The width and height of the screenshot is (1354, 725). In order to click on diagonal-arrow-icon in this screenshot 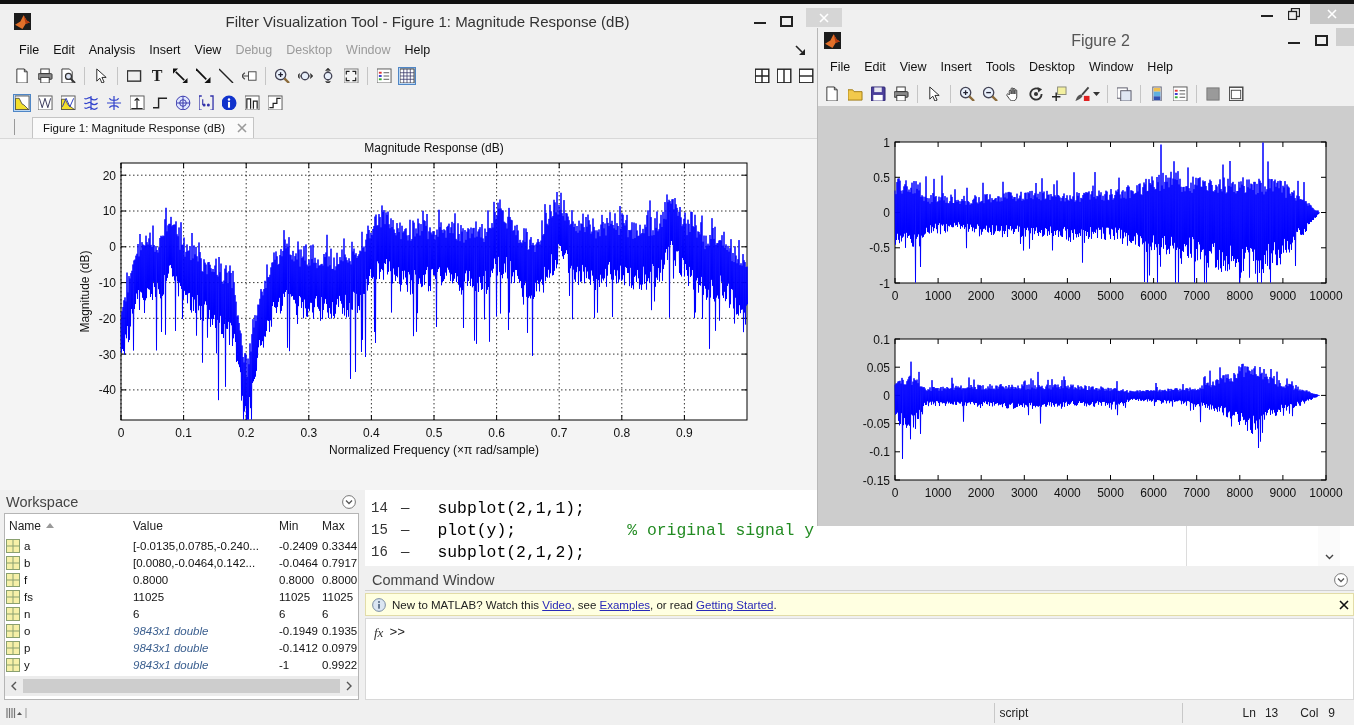, I will do `click(800, 50)`.